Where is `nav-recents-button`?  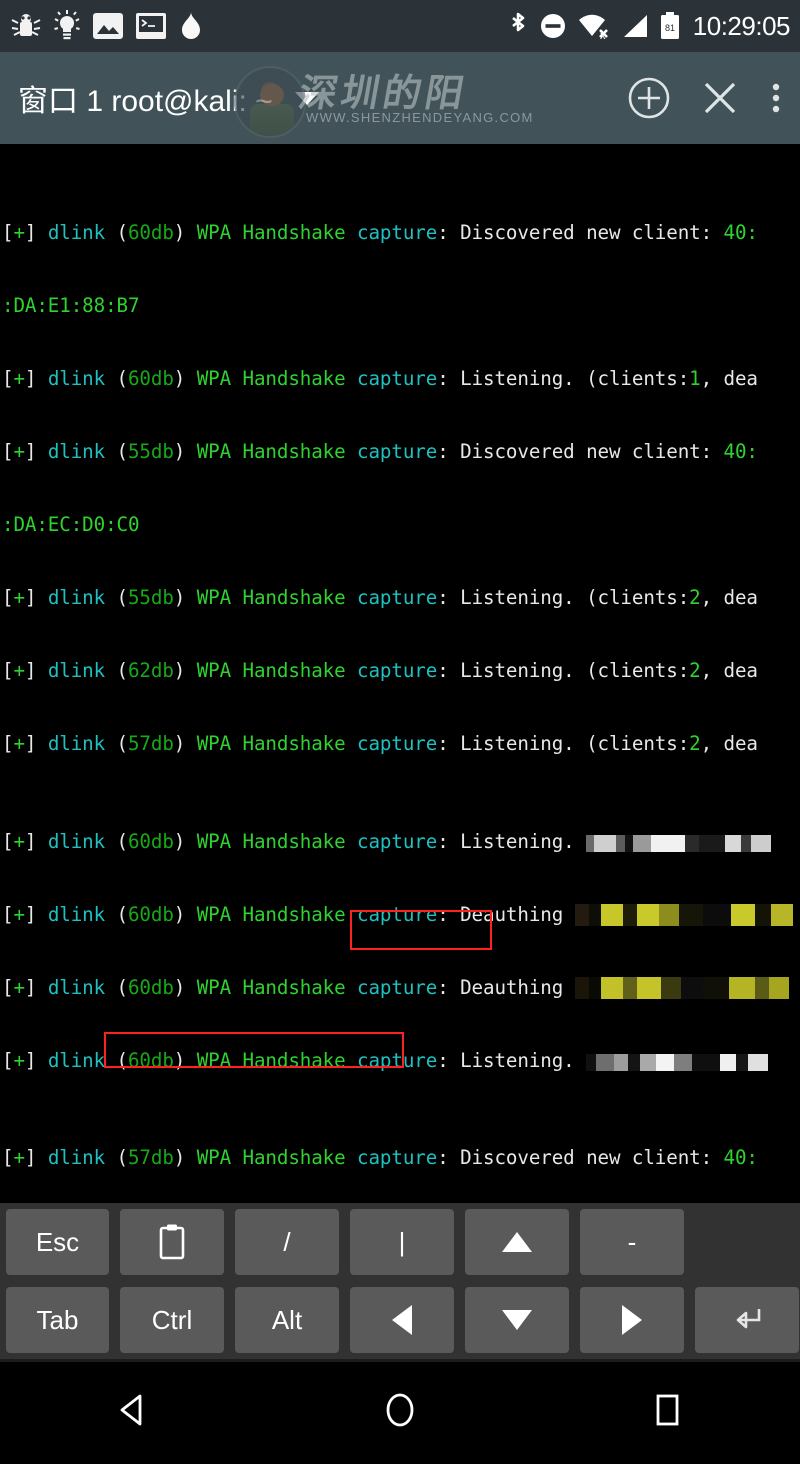 nav-recents-button is located at coordinates (667, 1410).